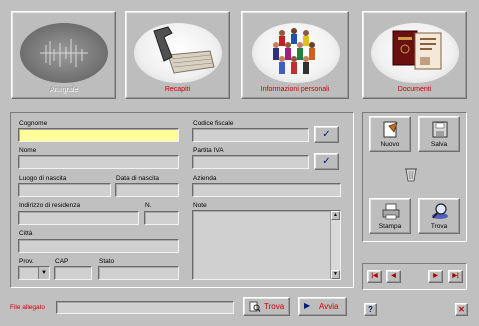 The height and width of the screenshot is (326, 479). I want to click on codice-fiscale-label: Codice fiscale, so click(213, 123).